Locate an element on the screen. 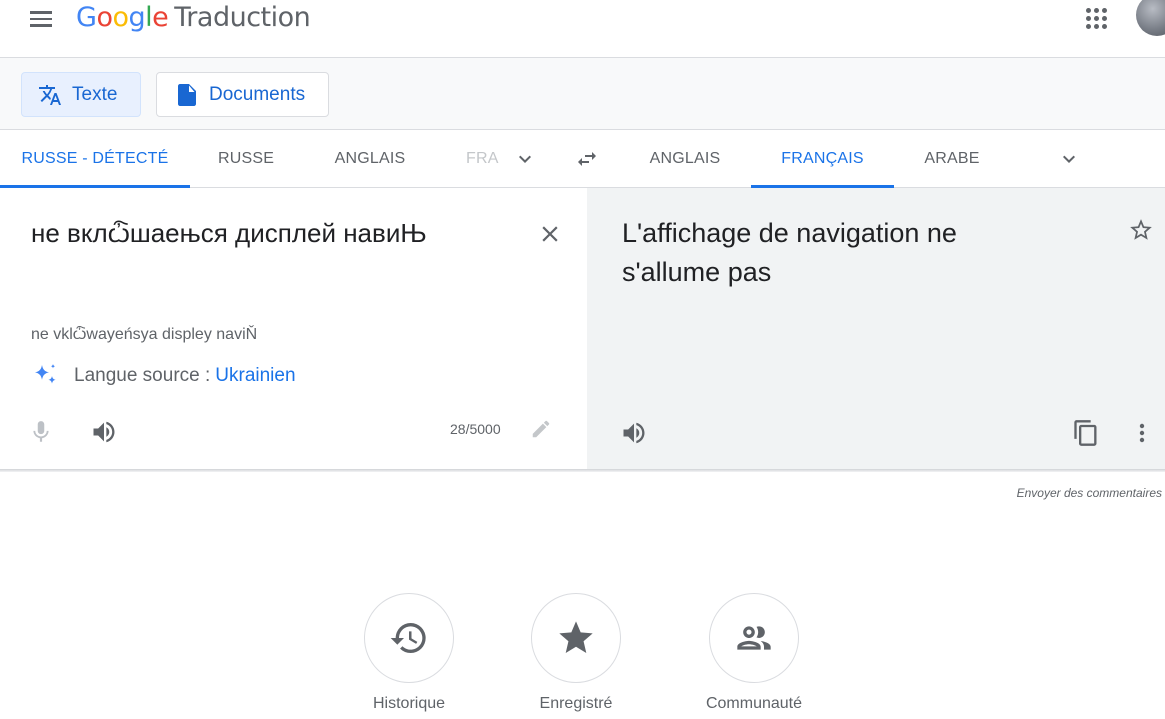 The image size is (1165, 719). google-translate-logo: Google Traduction is located at coordinates (193, 17).